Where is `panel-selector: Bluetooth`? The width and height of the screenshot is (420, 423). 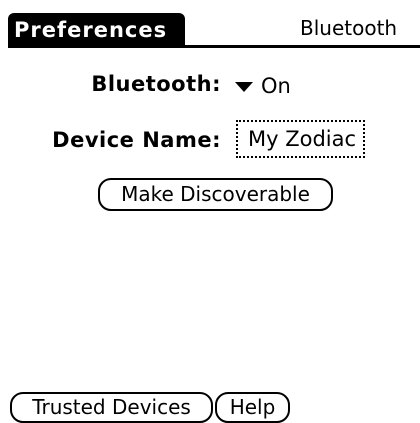 panel-selector: Bluetooth is located at coordinates (360, 28).